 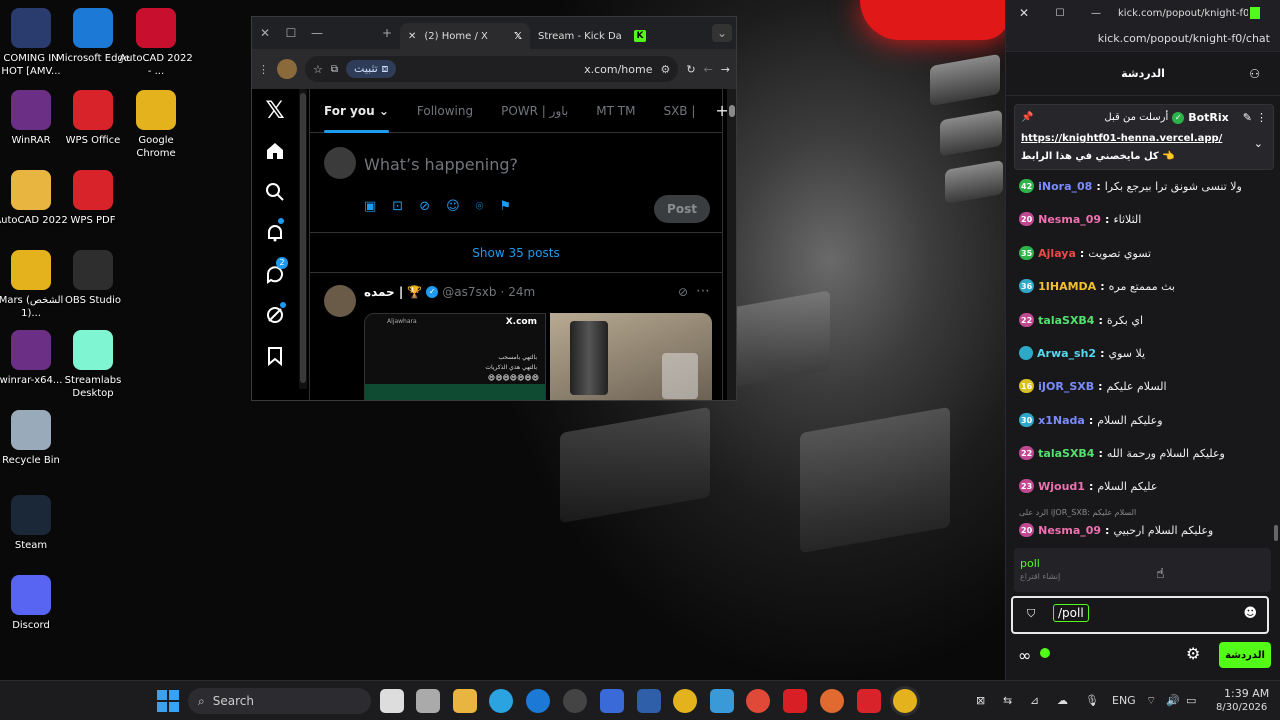 I want to click on desktop-icon: WPS PDF, so click(x=93, y=198).